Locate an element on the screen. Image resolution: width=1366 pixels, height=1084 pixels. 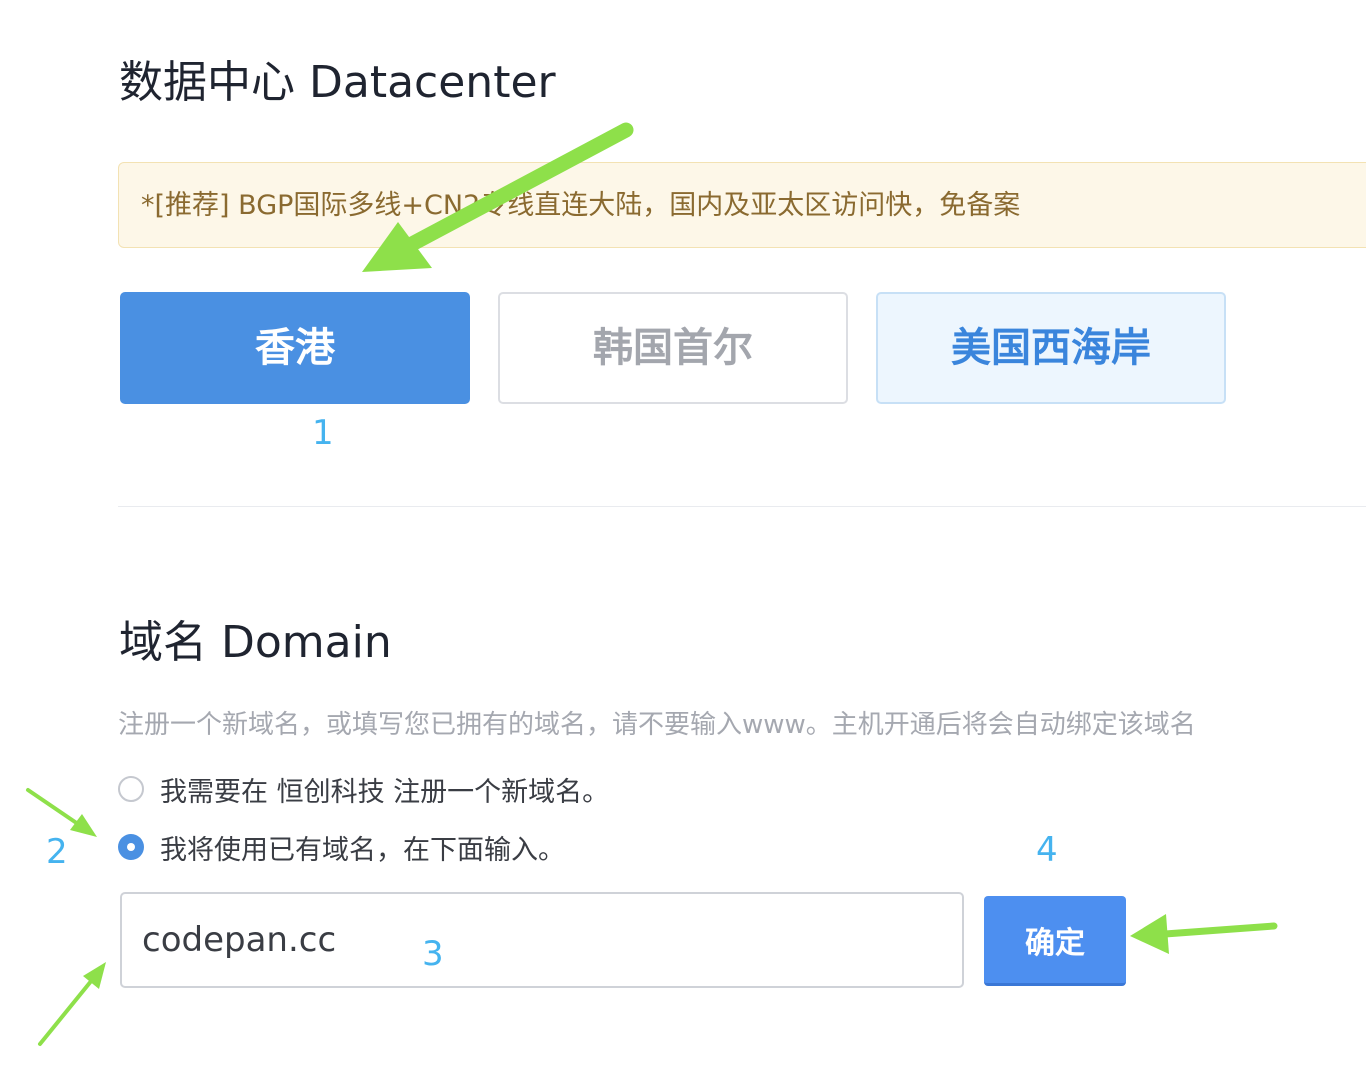
datacenter-option-seoul: 韩国首尔 is located at coordinates (673, 348).